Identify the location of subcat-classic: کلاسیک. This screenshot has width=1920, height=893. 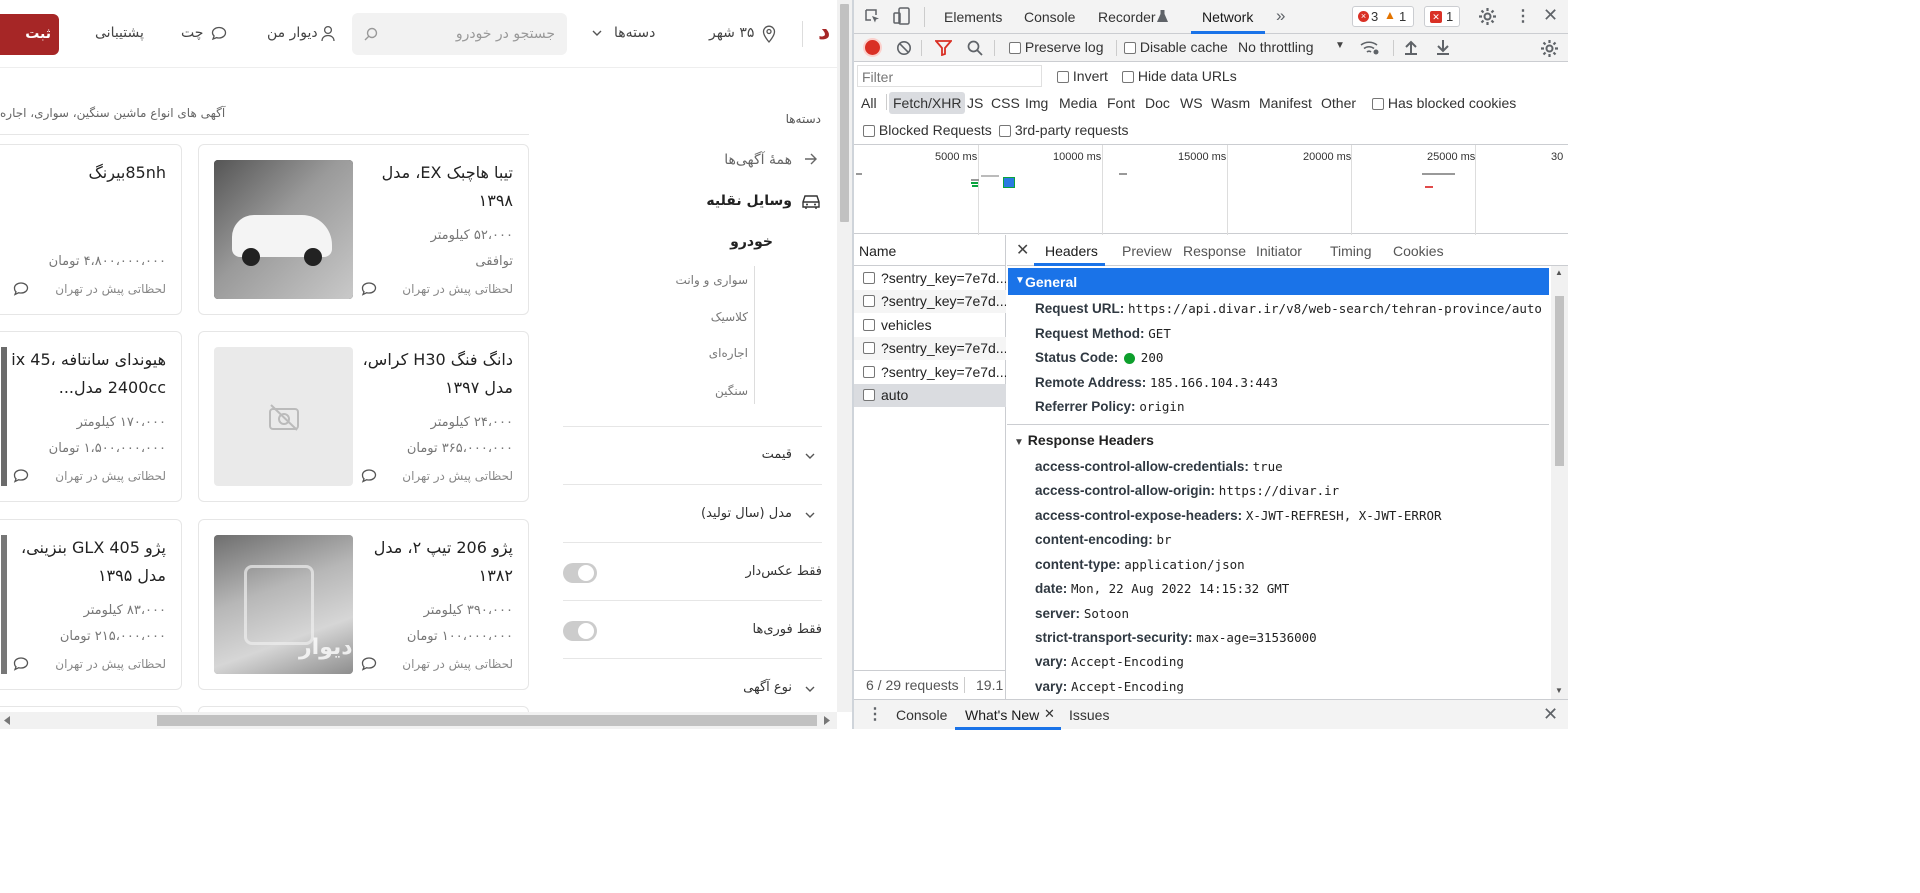
(729, 317).